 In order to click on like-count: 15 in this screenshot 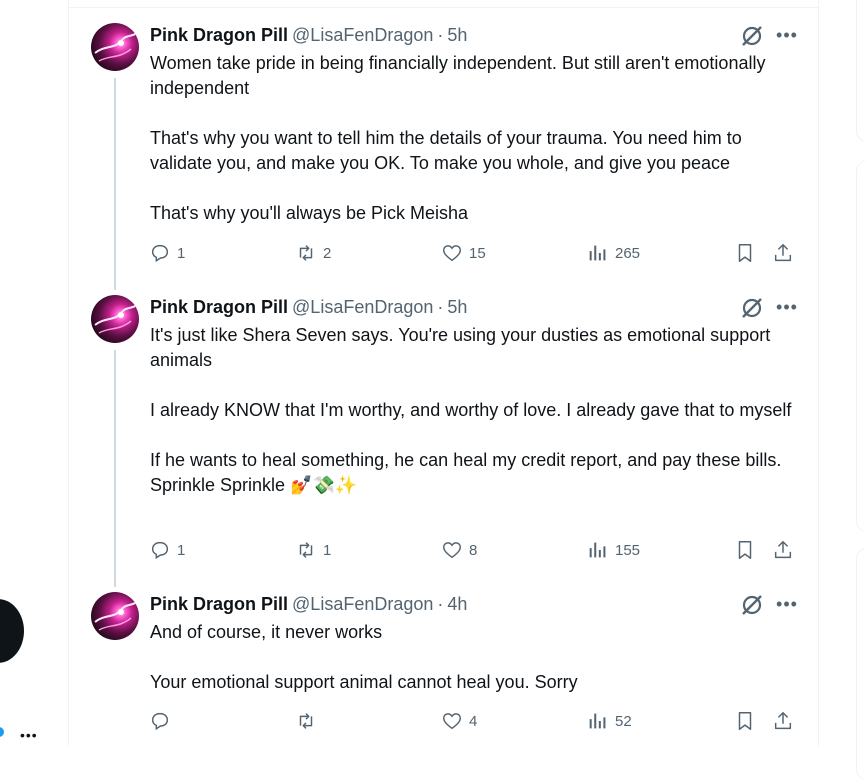, I will do `click(477, 253)`.